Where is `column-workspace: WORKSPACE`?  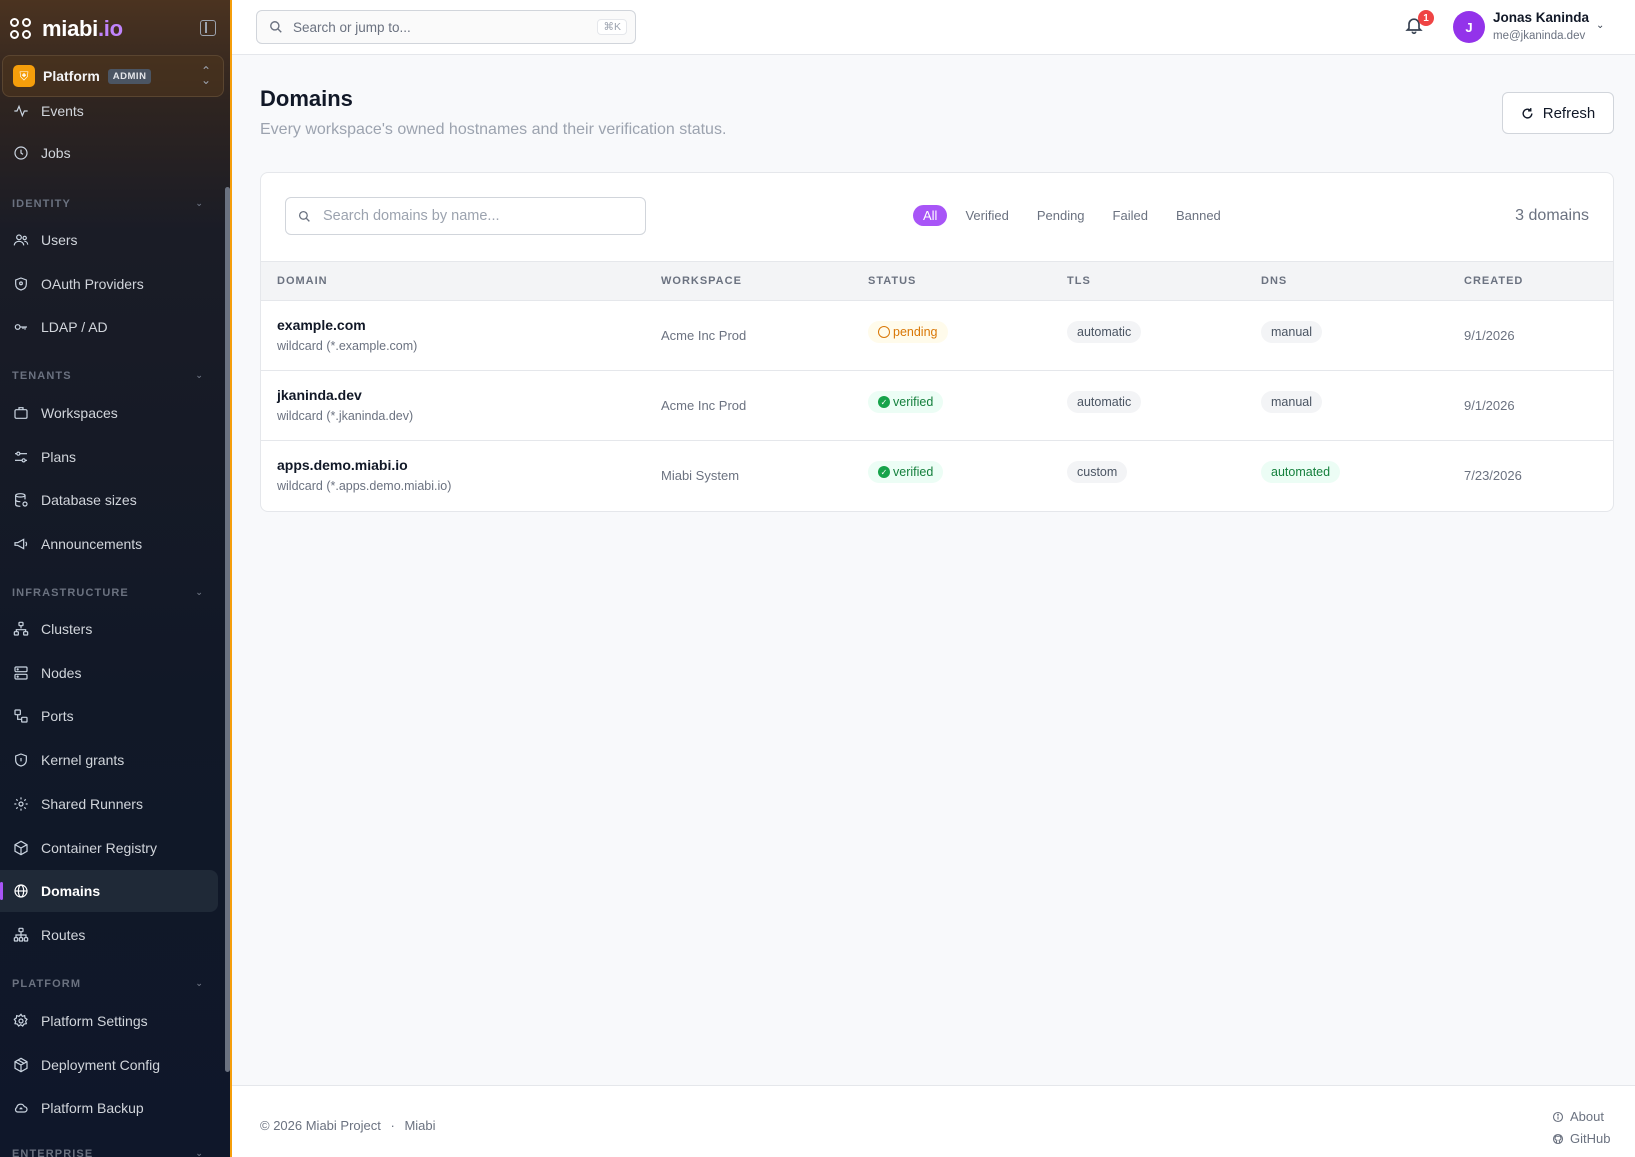 column-workspace: WORKSPACE is located at coordinates (701, 281).